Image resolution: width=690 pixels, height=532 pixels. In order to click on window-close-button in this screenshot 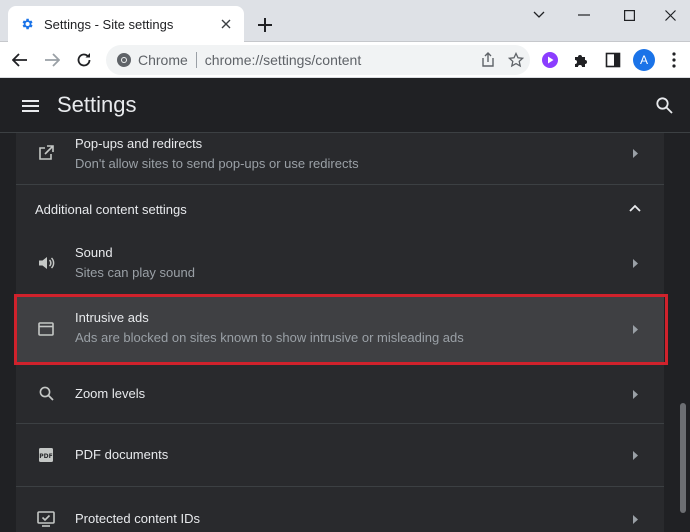, I will do `click(670, 15)`.